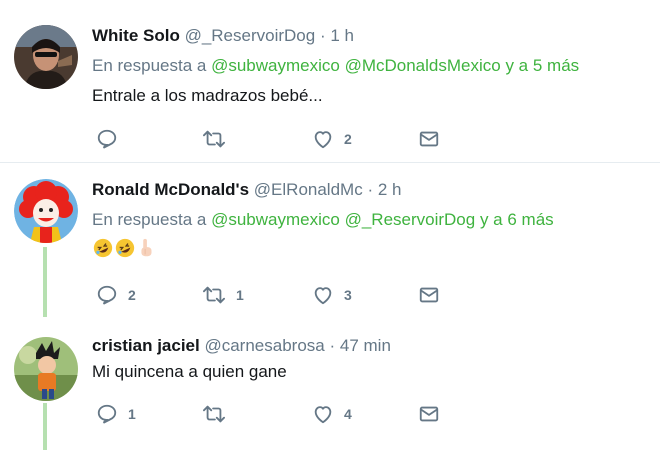  I want to click on tweet-header: cristian jaciel @carnesabrosa · 47 min, so click(371, 346).